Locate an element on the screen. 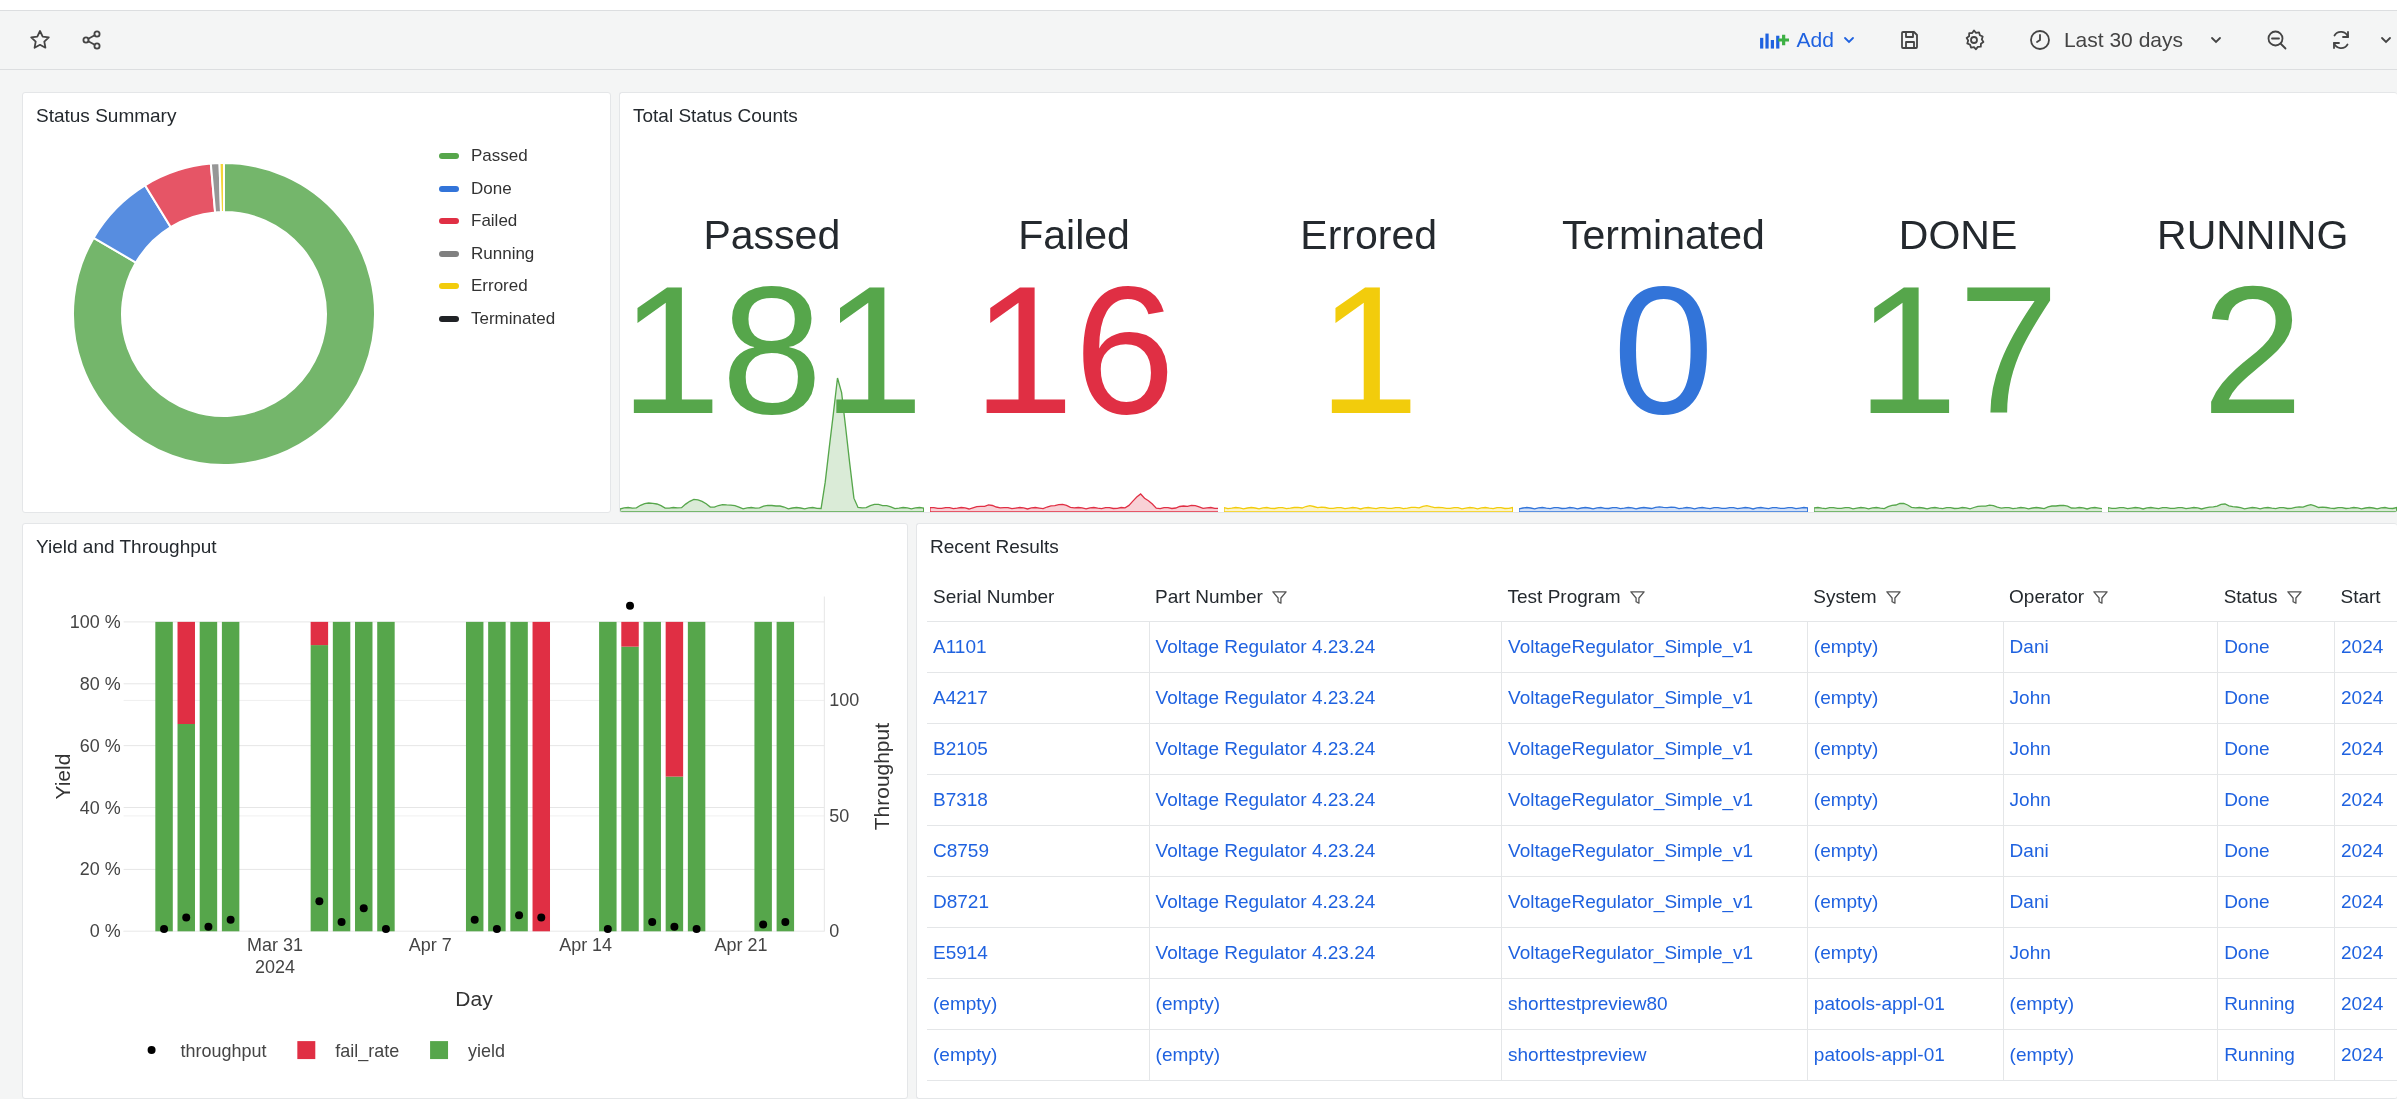  cell-link: A4217 is located at coordinates (960, 697).